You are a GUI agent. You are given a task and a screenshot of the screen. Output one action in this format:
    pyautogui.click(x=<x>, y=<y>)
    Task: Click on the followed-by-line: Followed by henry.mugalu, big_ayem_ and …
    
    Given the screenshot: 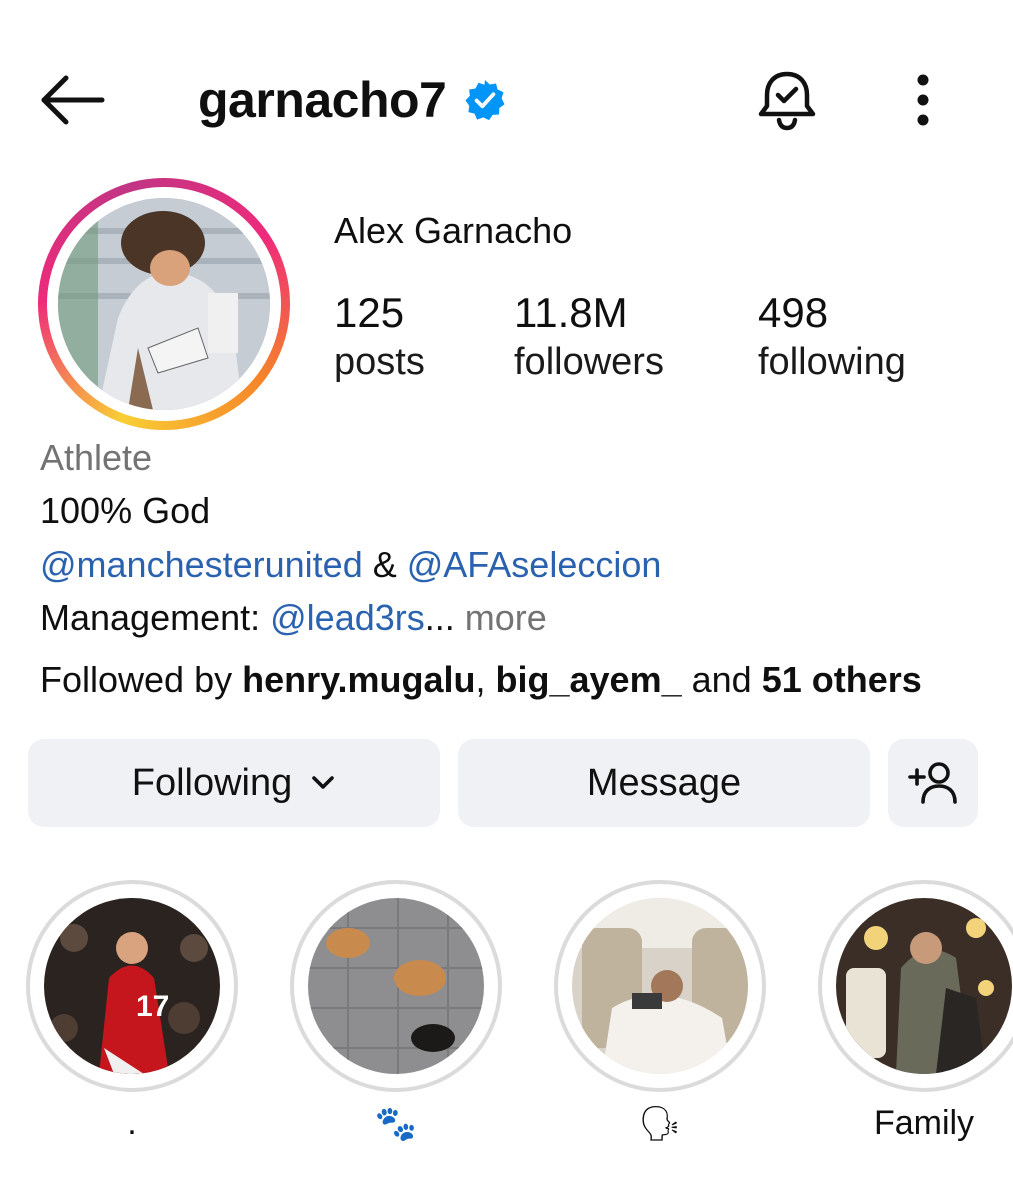 What is the action you would take?
    pyautogui.click(x=481, y=680)
    